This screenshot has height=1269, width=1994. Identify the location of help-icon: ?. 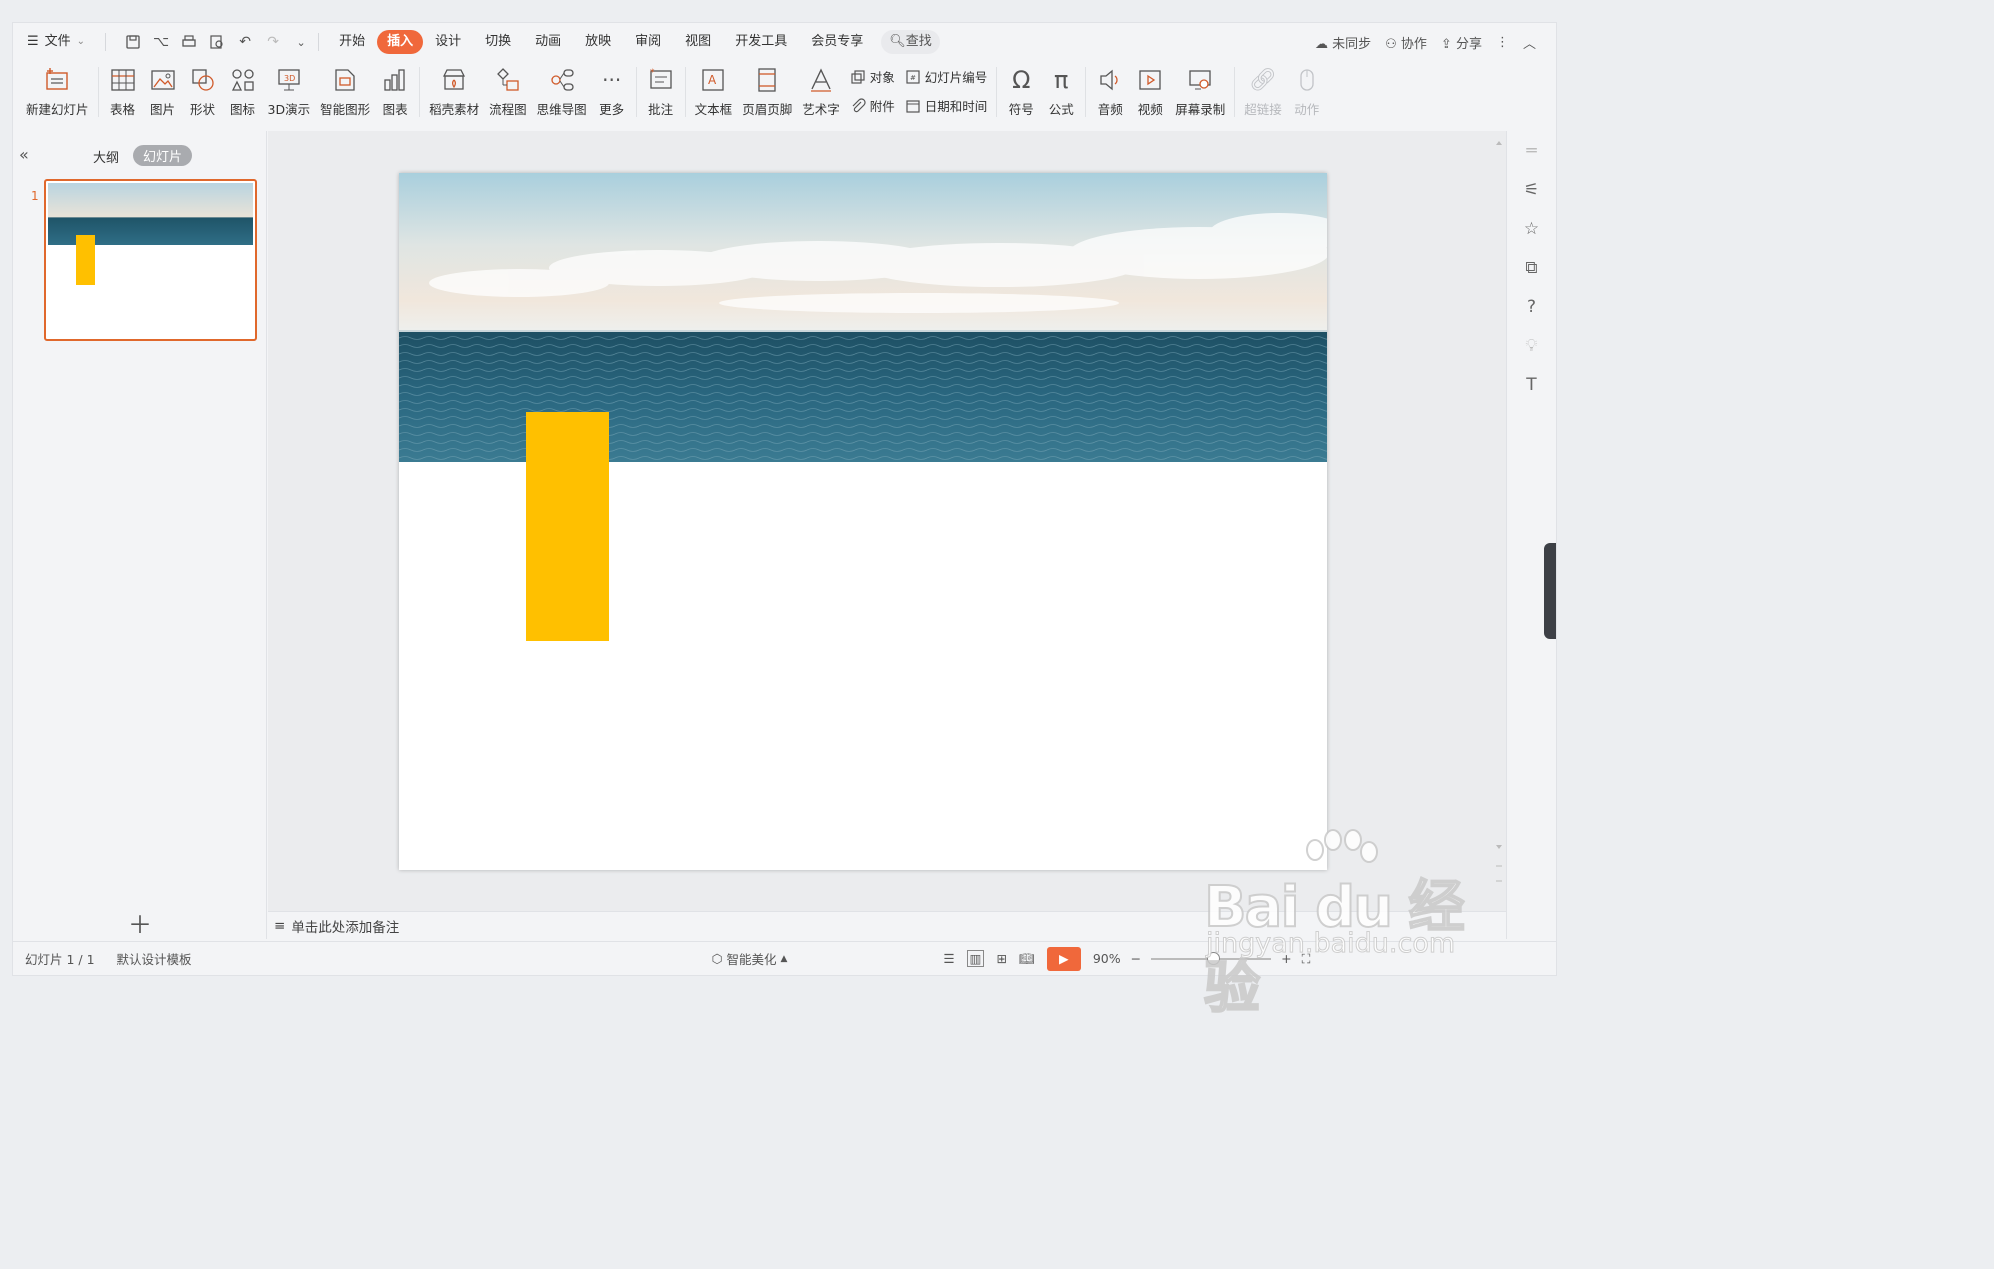
(1532, 307).